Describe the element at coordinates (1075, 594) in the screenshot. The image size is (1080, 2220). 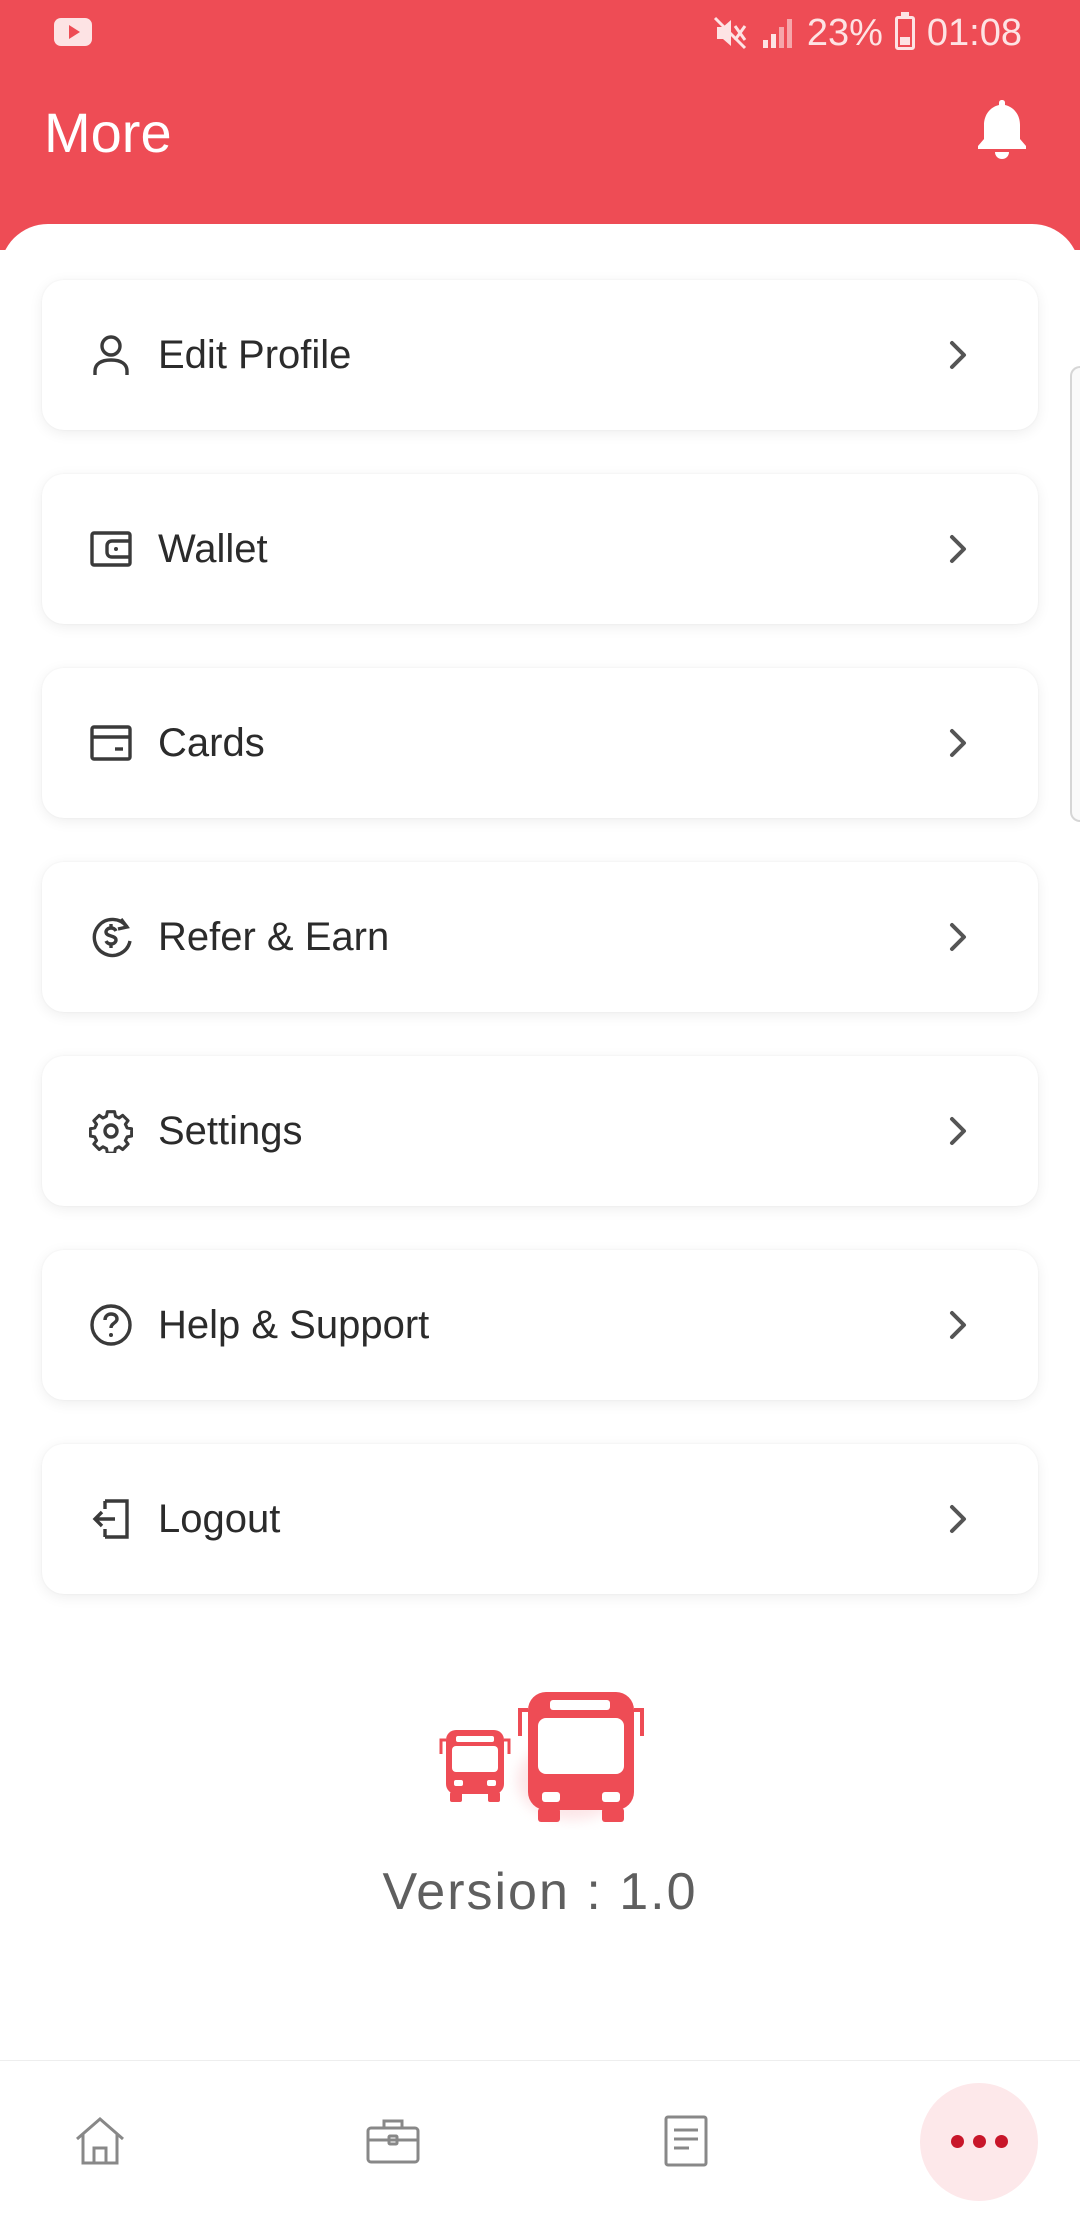
I see `side-drawer-handle` at that location.